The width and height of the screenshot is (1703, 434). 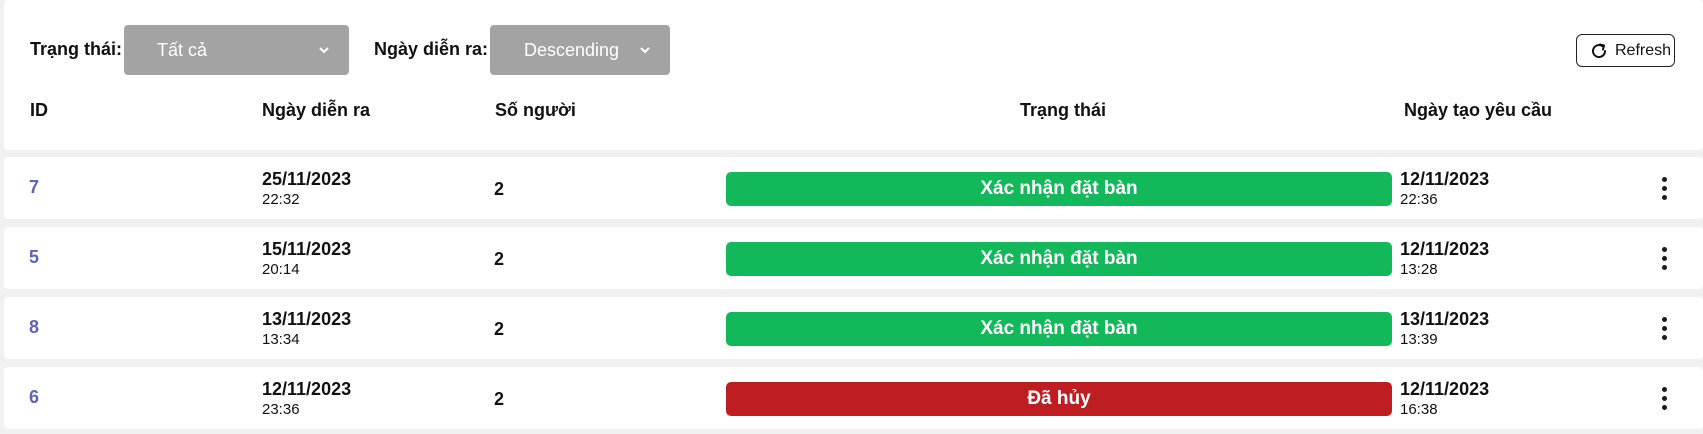 What do you see at coordinates (307, 249) in the screenshot?
I see `event-date: 15/11/2023` at bounding box center [307, 249].